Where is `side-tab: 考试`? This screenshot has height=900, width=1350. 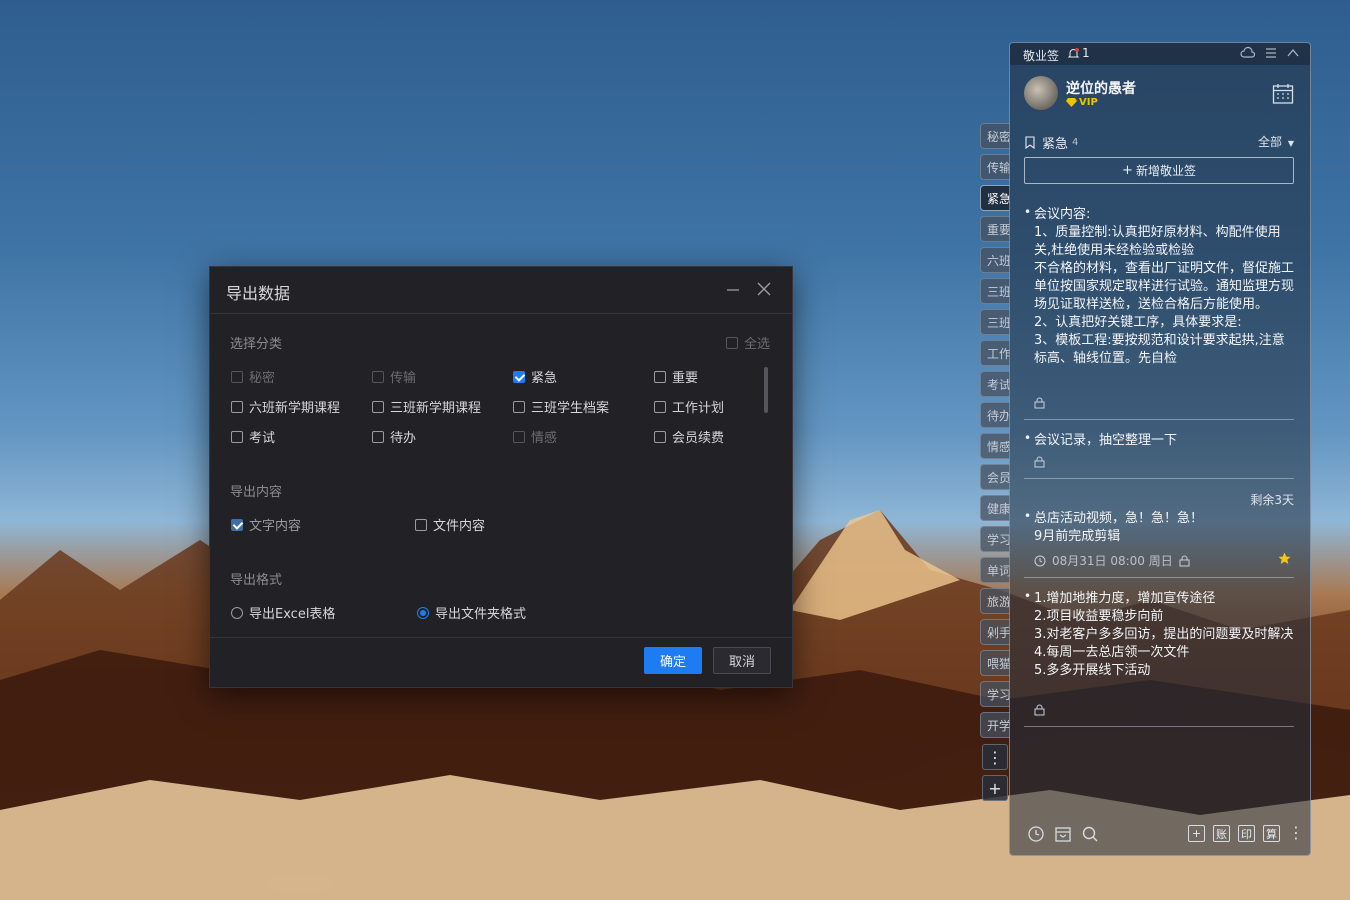
side-tab: 考试 is located at coordinates (995, 384).